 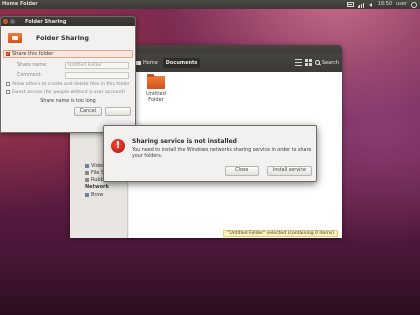 I want to click on close-icon: ×, so click(x=5, y=21).